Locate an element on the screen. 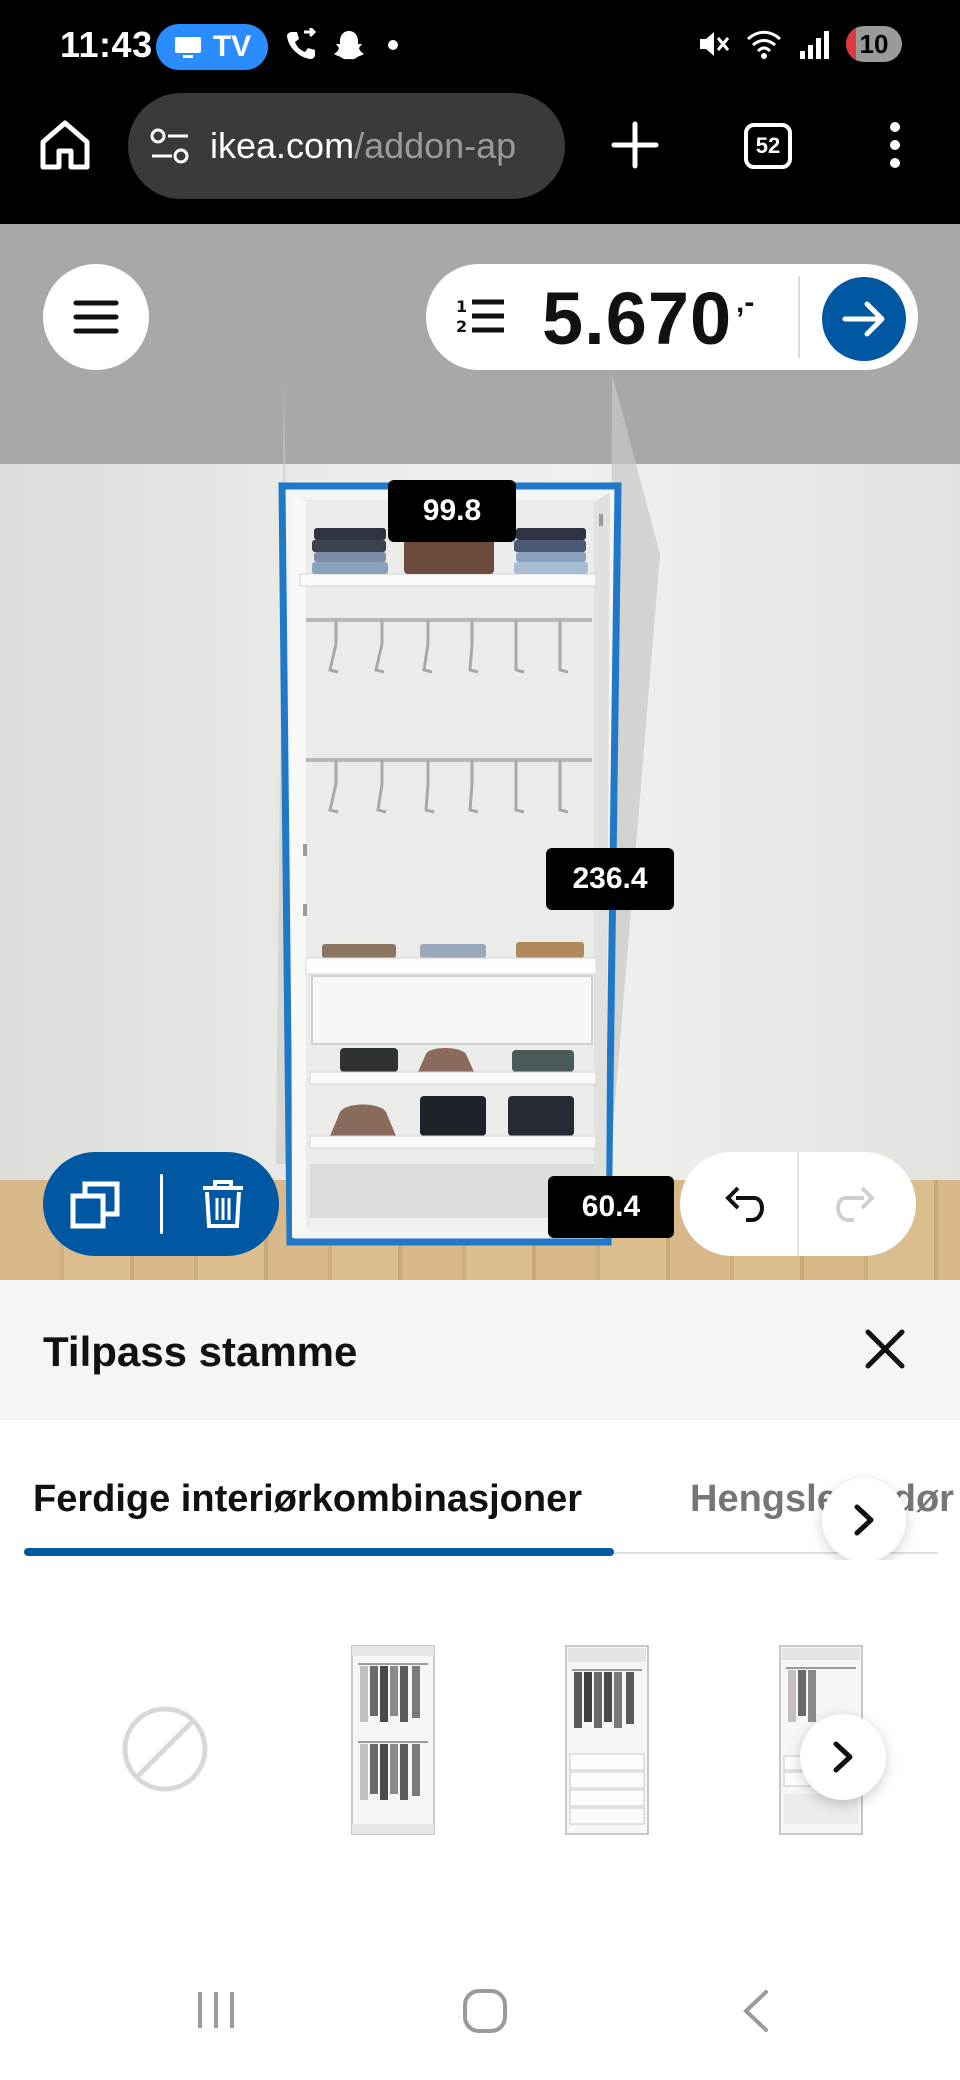  tab-switcher-button: 52 is located at coordinates (768, 146).